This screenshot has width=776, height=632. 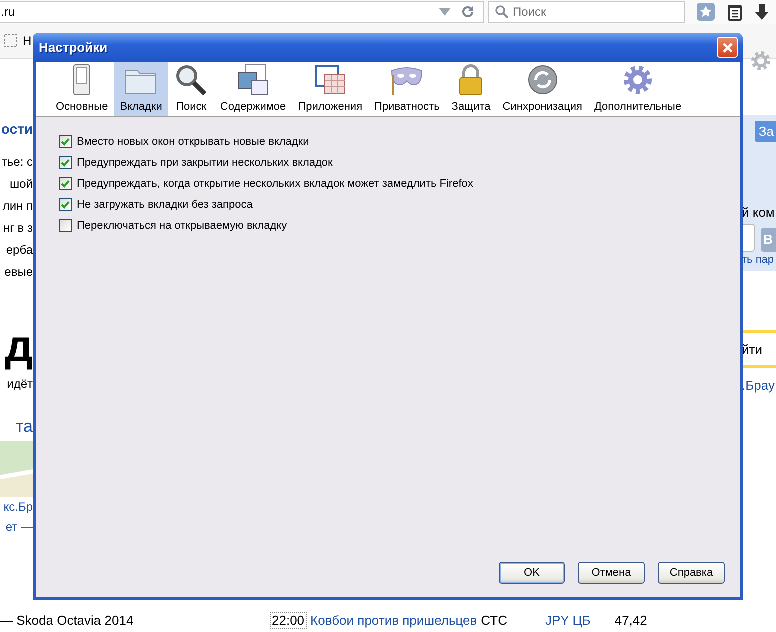 What do you see at coordinates (399, 204) in the screenshot?
I see `option-checkbox: Не загружать вкладки без запроса` at bounding box center [399, 204].